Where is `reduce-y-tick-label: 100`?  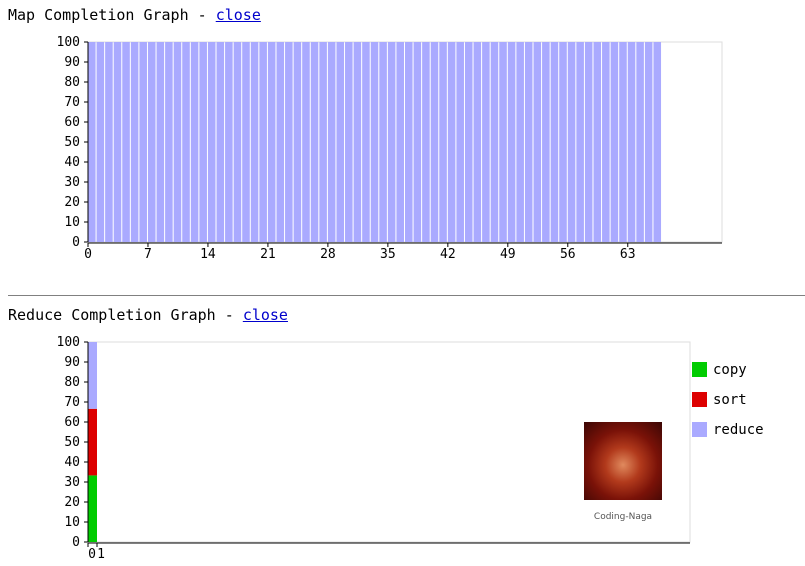 reduce-y-tick-label: 100 is located at coordinates (68, 342).